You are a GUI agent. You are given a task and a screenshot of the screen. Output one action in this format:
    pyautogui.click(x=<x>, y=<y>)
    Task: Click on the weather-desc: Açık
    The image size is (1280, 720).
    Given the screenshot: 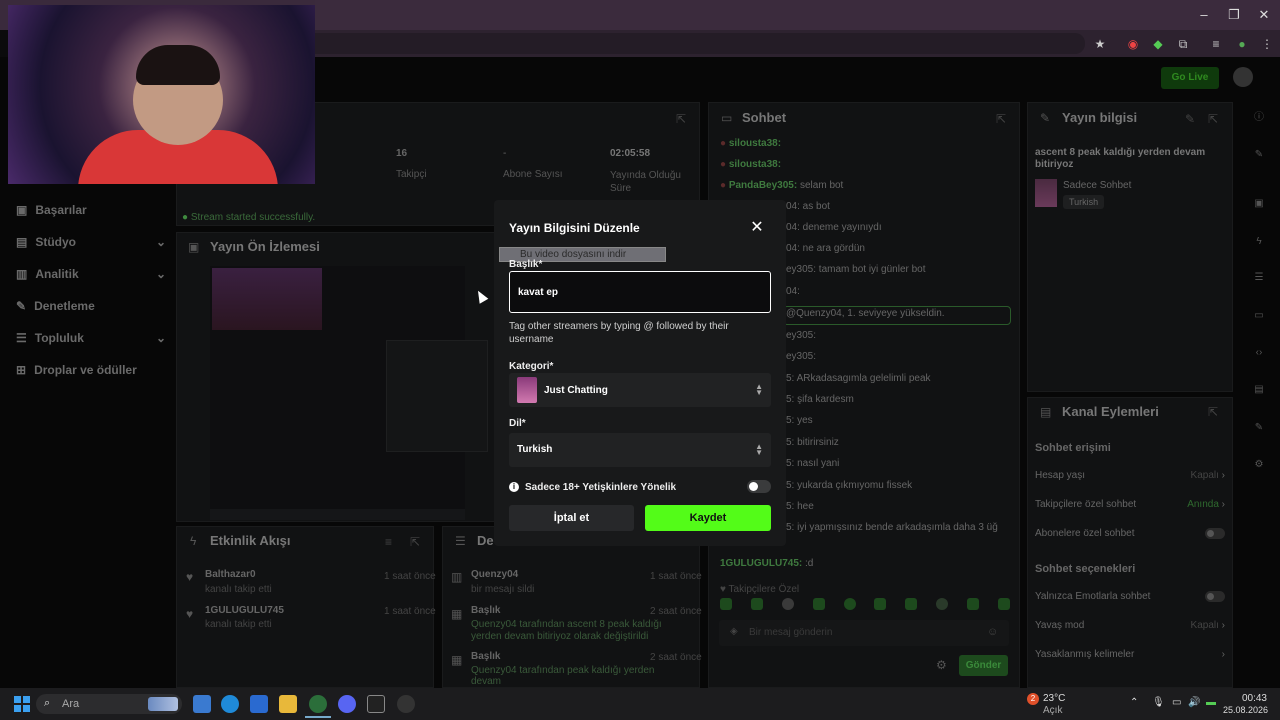 What is the action you would take?
    pyautogui.click(x=1052, y=710)
    